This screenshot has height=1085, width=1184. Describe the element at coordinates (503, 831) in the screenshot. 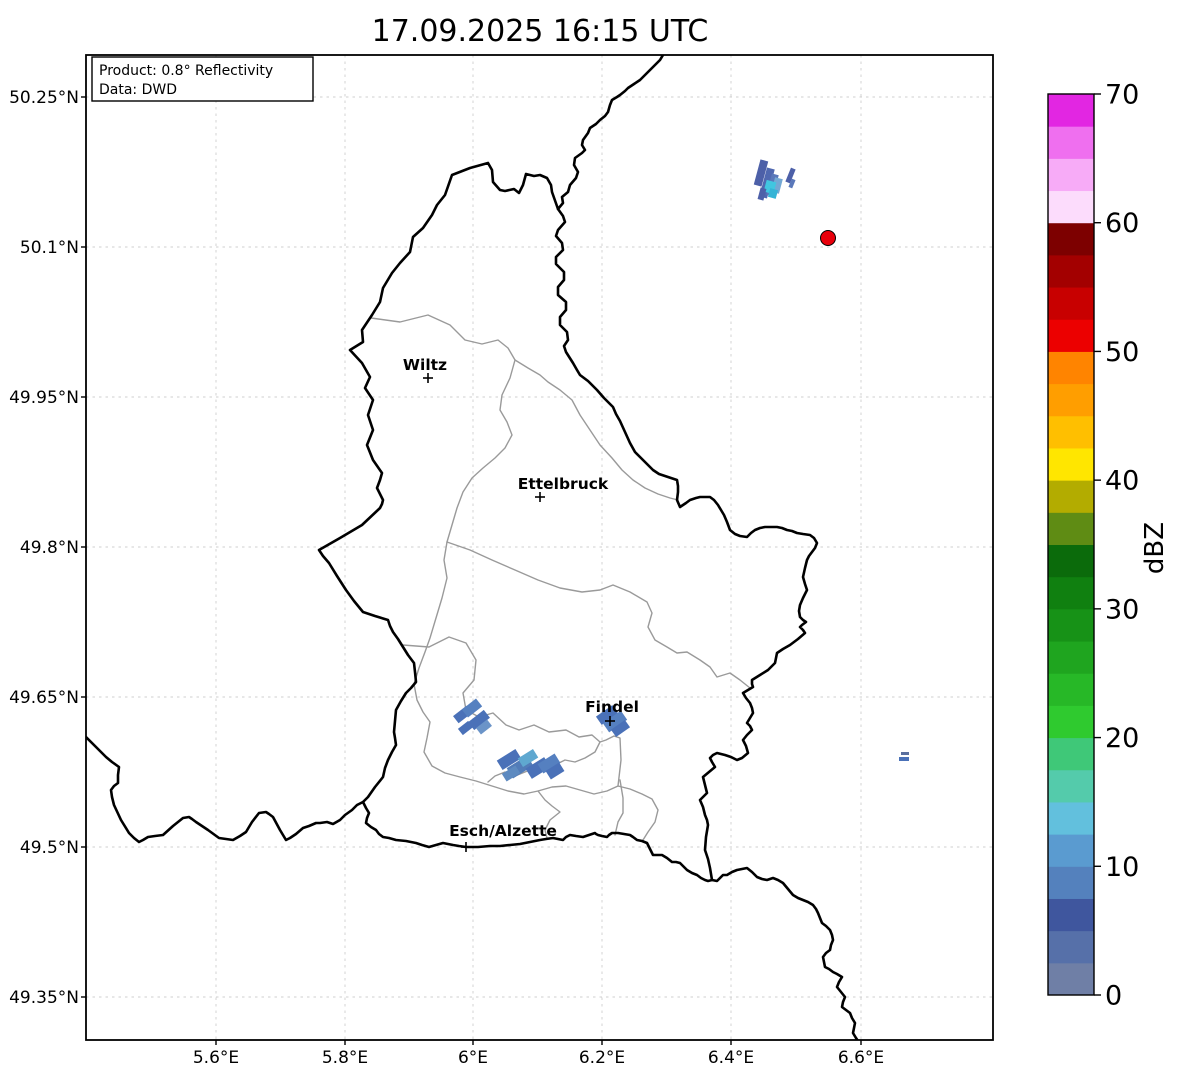

I see `city-label: Esch/Alzette` at that location.